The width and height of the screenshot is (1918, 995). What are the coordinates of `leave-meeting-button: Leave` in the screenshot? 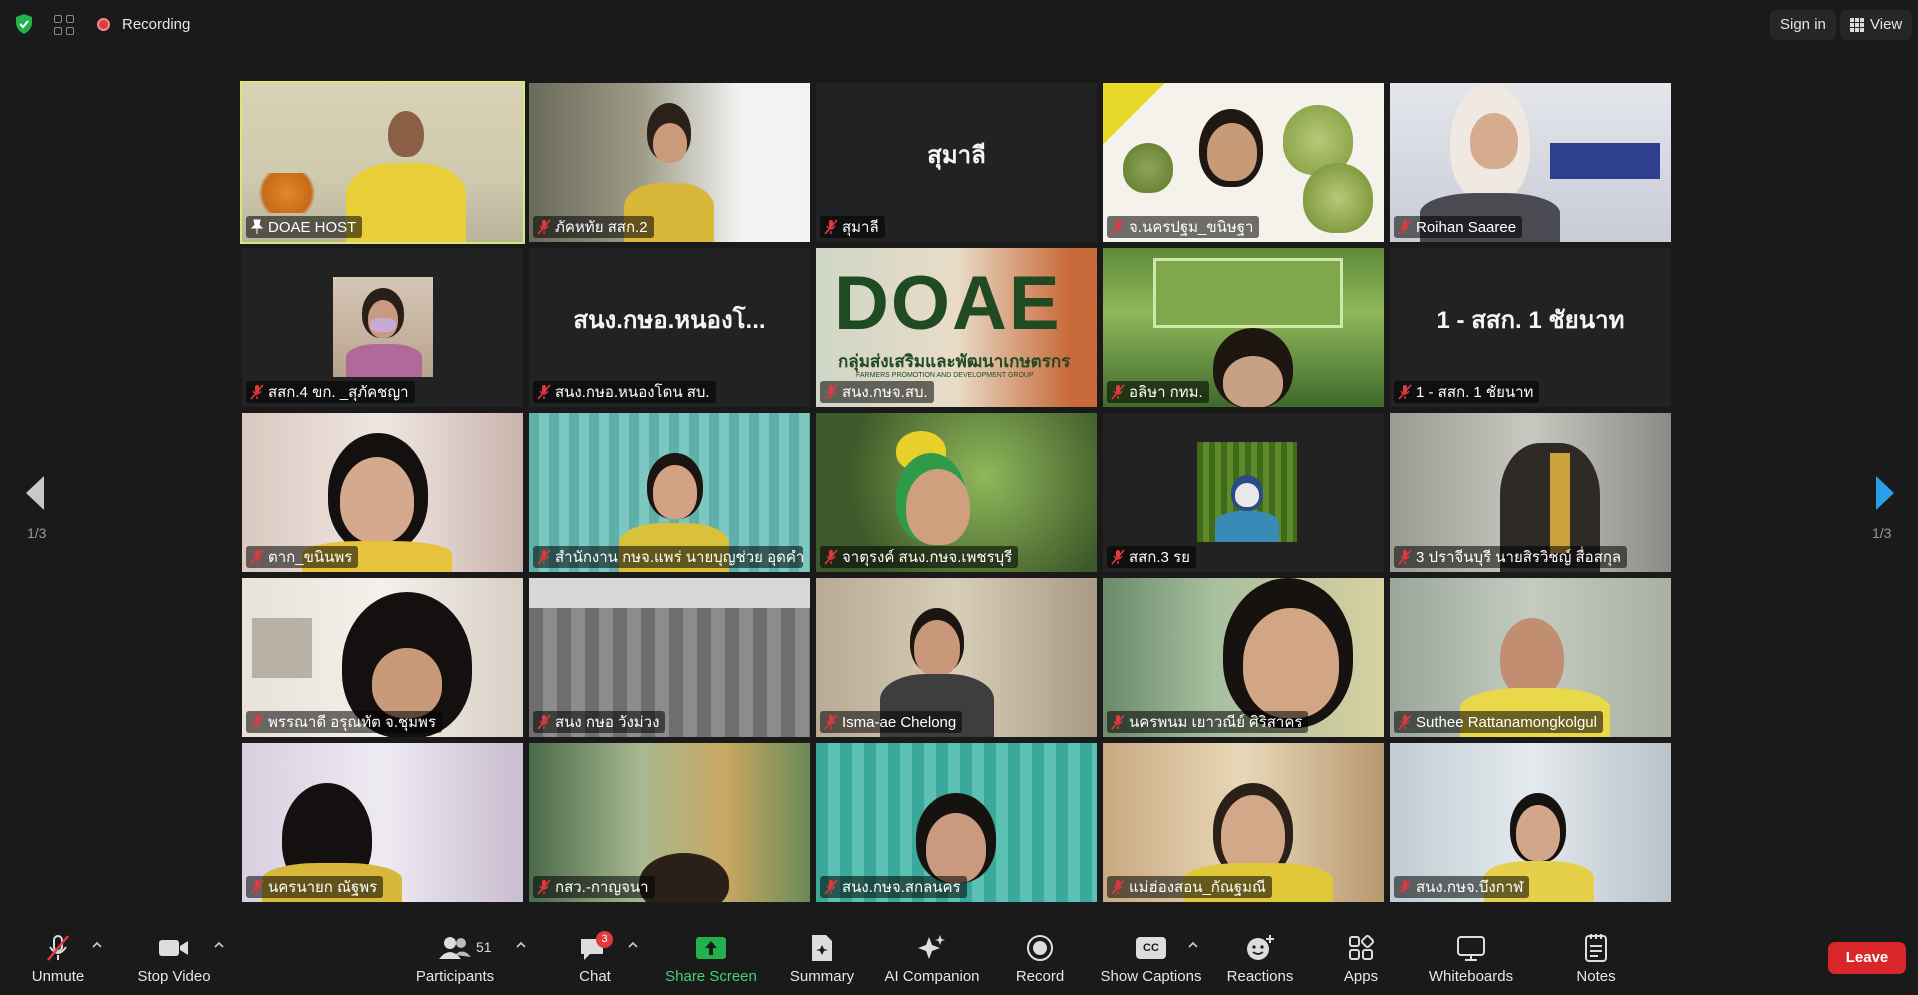 It's located at (1867, 958).